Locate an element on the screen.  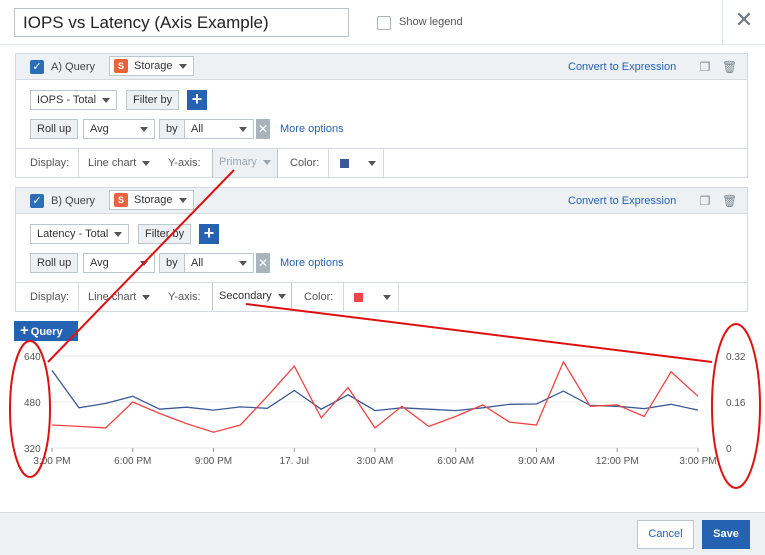
storage-icon: S is located at coordinates (121, 66).